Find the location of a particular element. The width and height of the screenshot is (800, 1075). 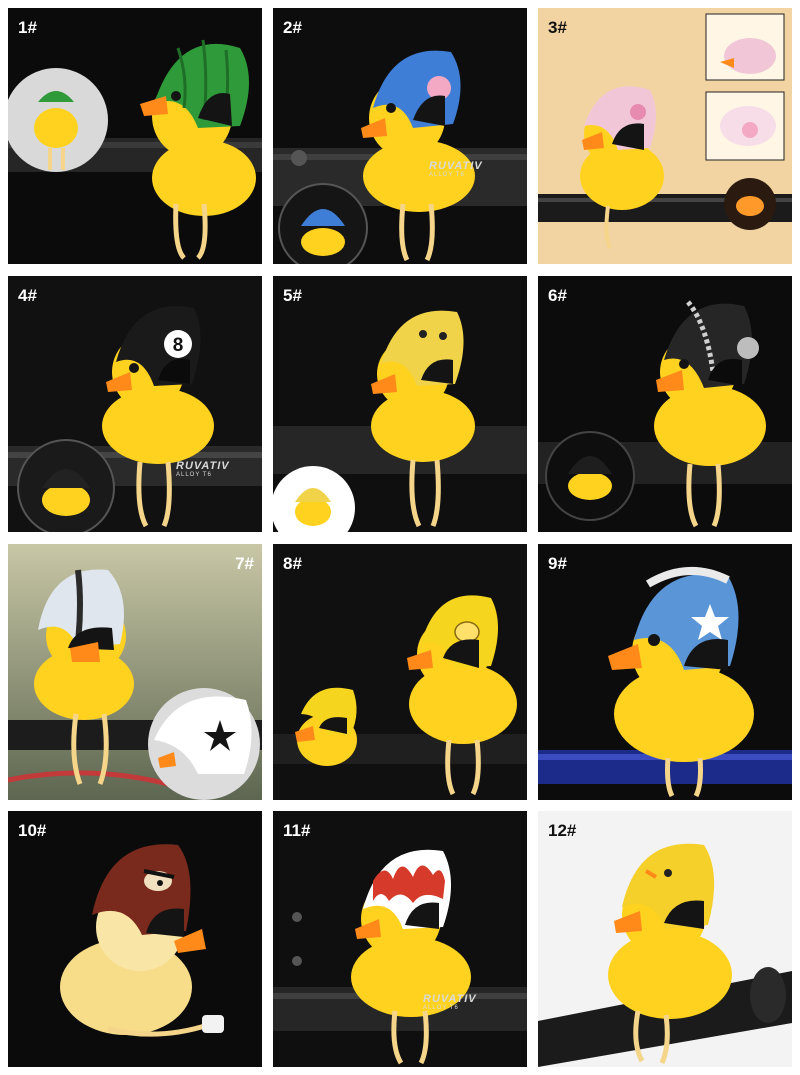

product-tile-7: 7# is located at coordinates (135, 672).